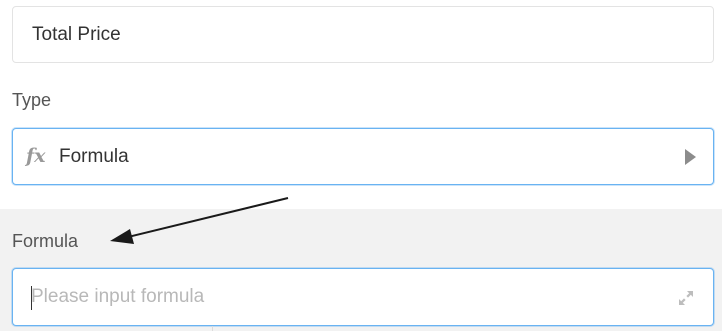 The image size is (722, 331). Describe the element at coordinates (36, 156) in the screenshot. I see `fx-icon: fx` at that location.